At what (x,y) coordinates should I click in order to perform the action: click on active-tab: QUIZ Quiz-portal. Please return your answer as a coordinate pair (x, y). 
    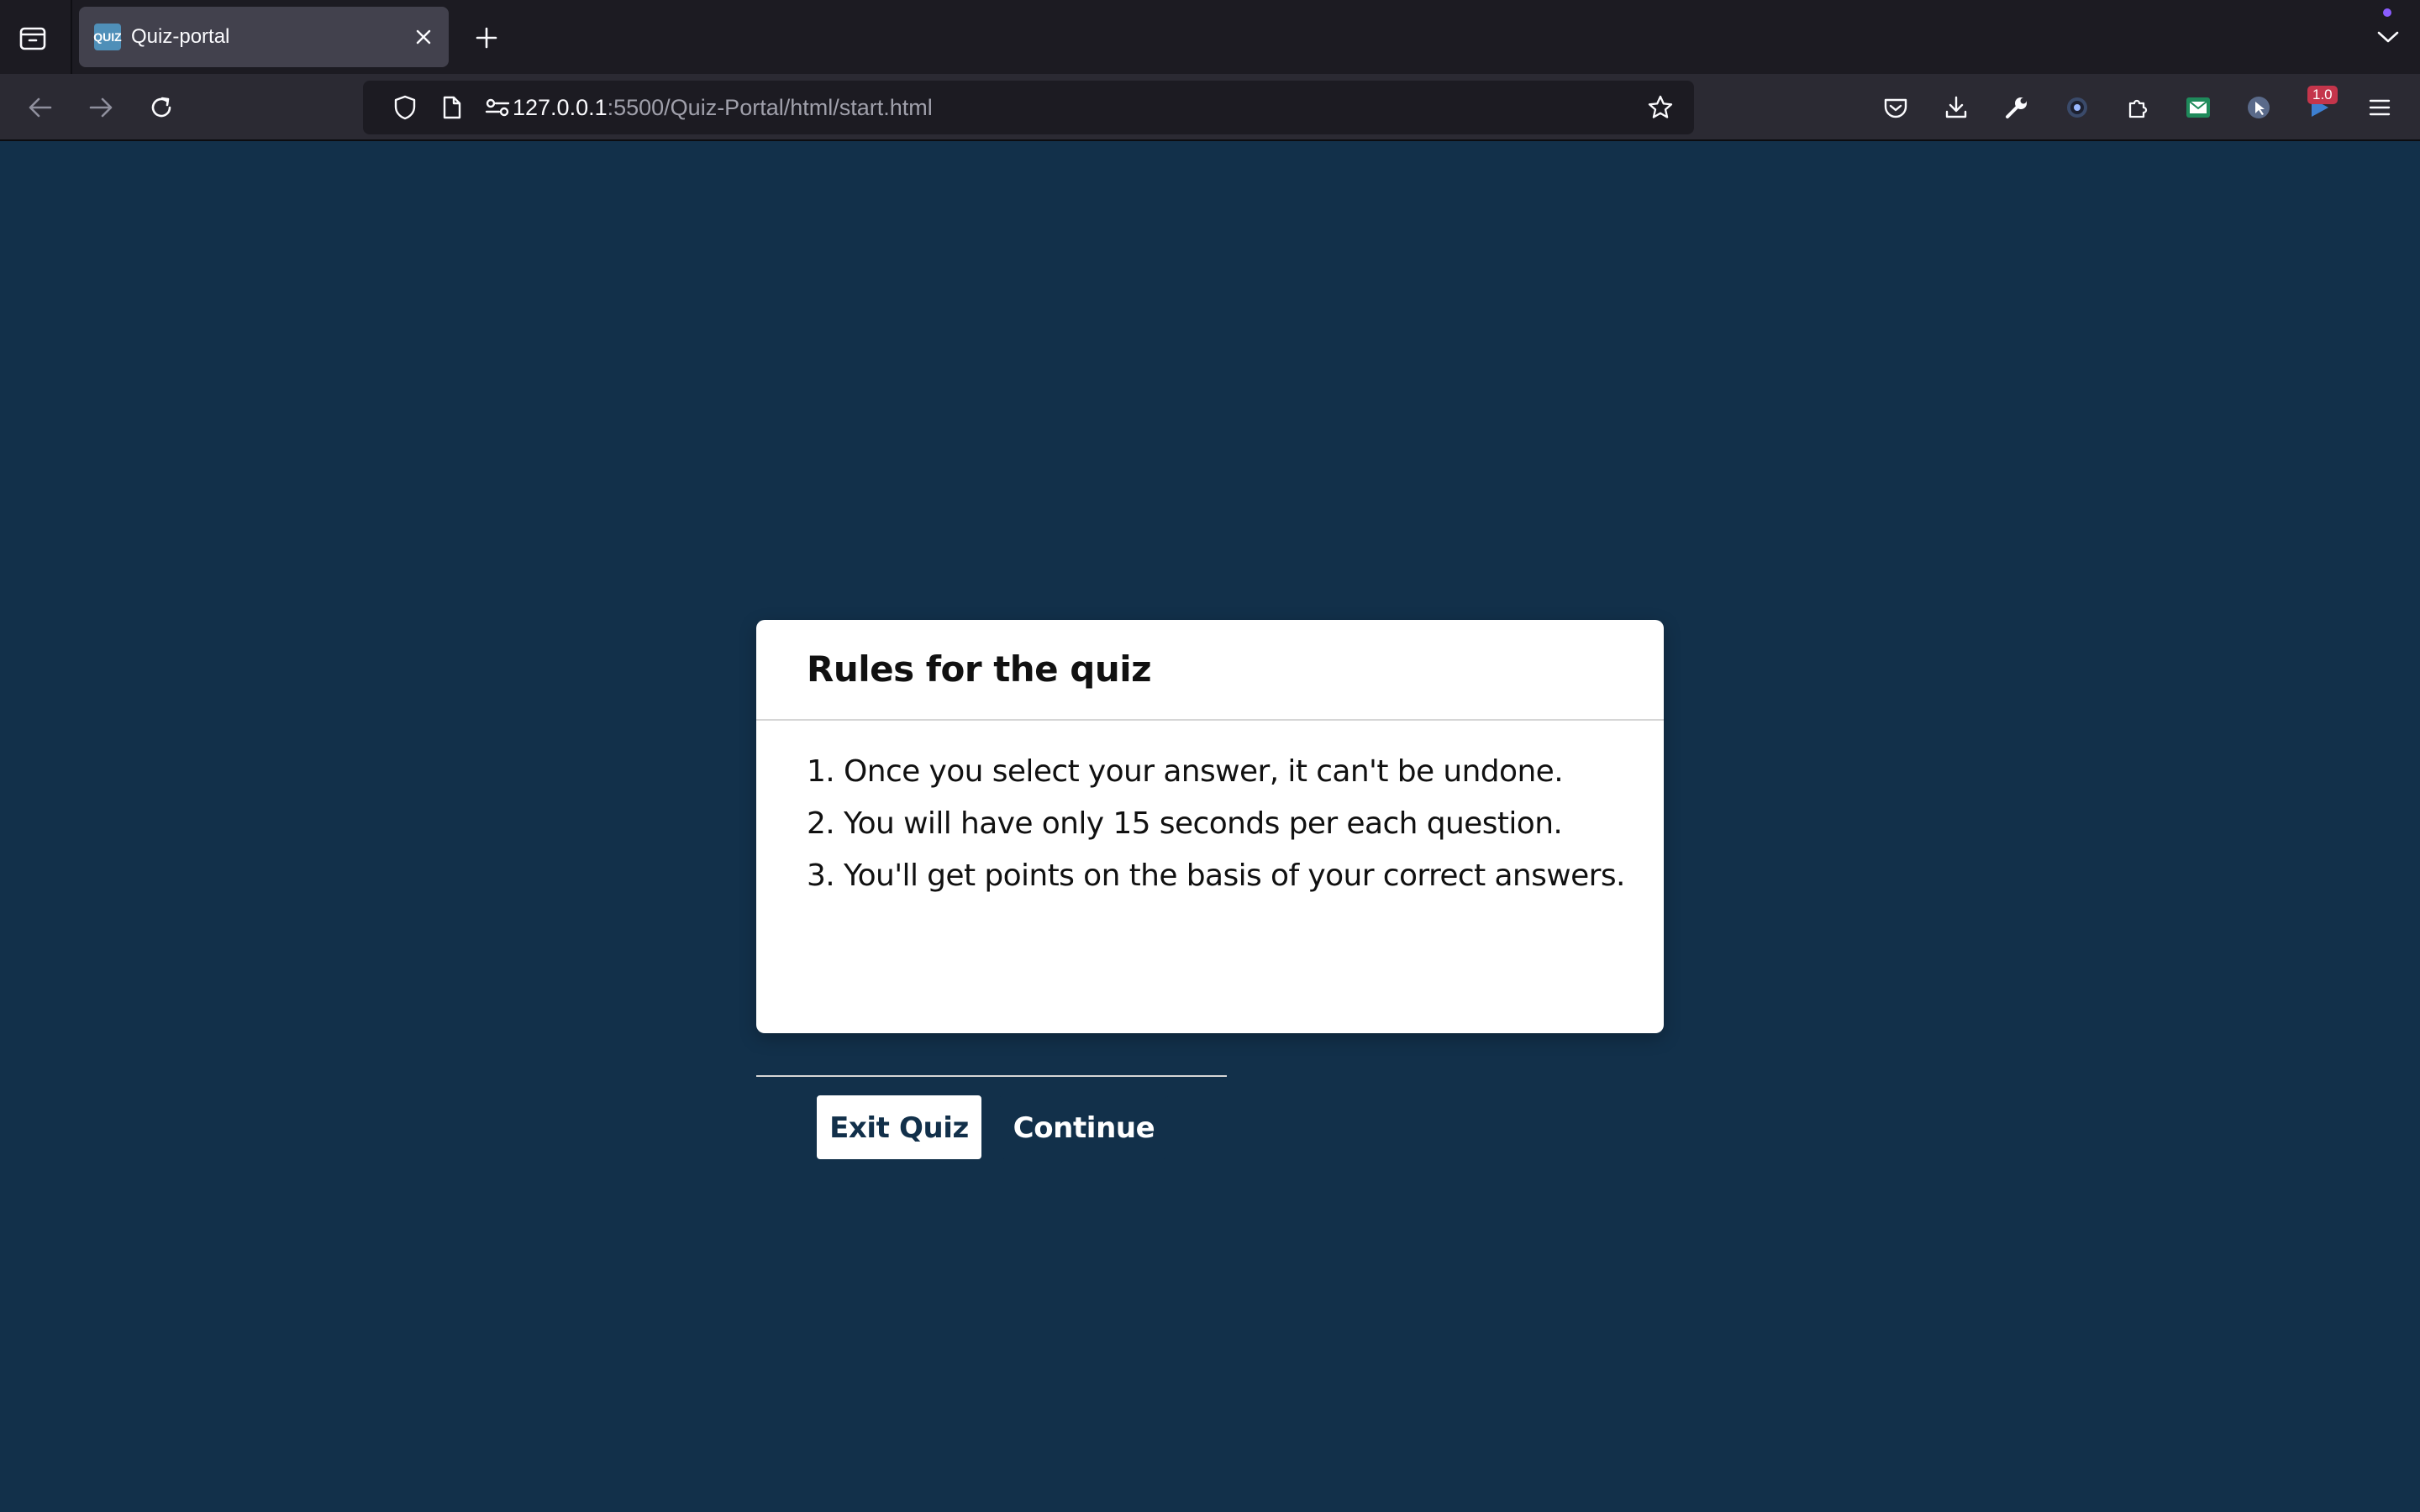
    Looking at the image, I should click on (264, 37).